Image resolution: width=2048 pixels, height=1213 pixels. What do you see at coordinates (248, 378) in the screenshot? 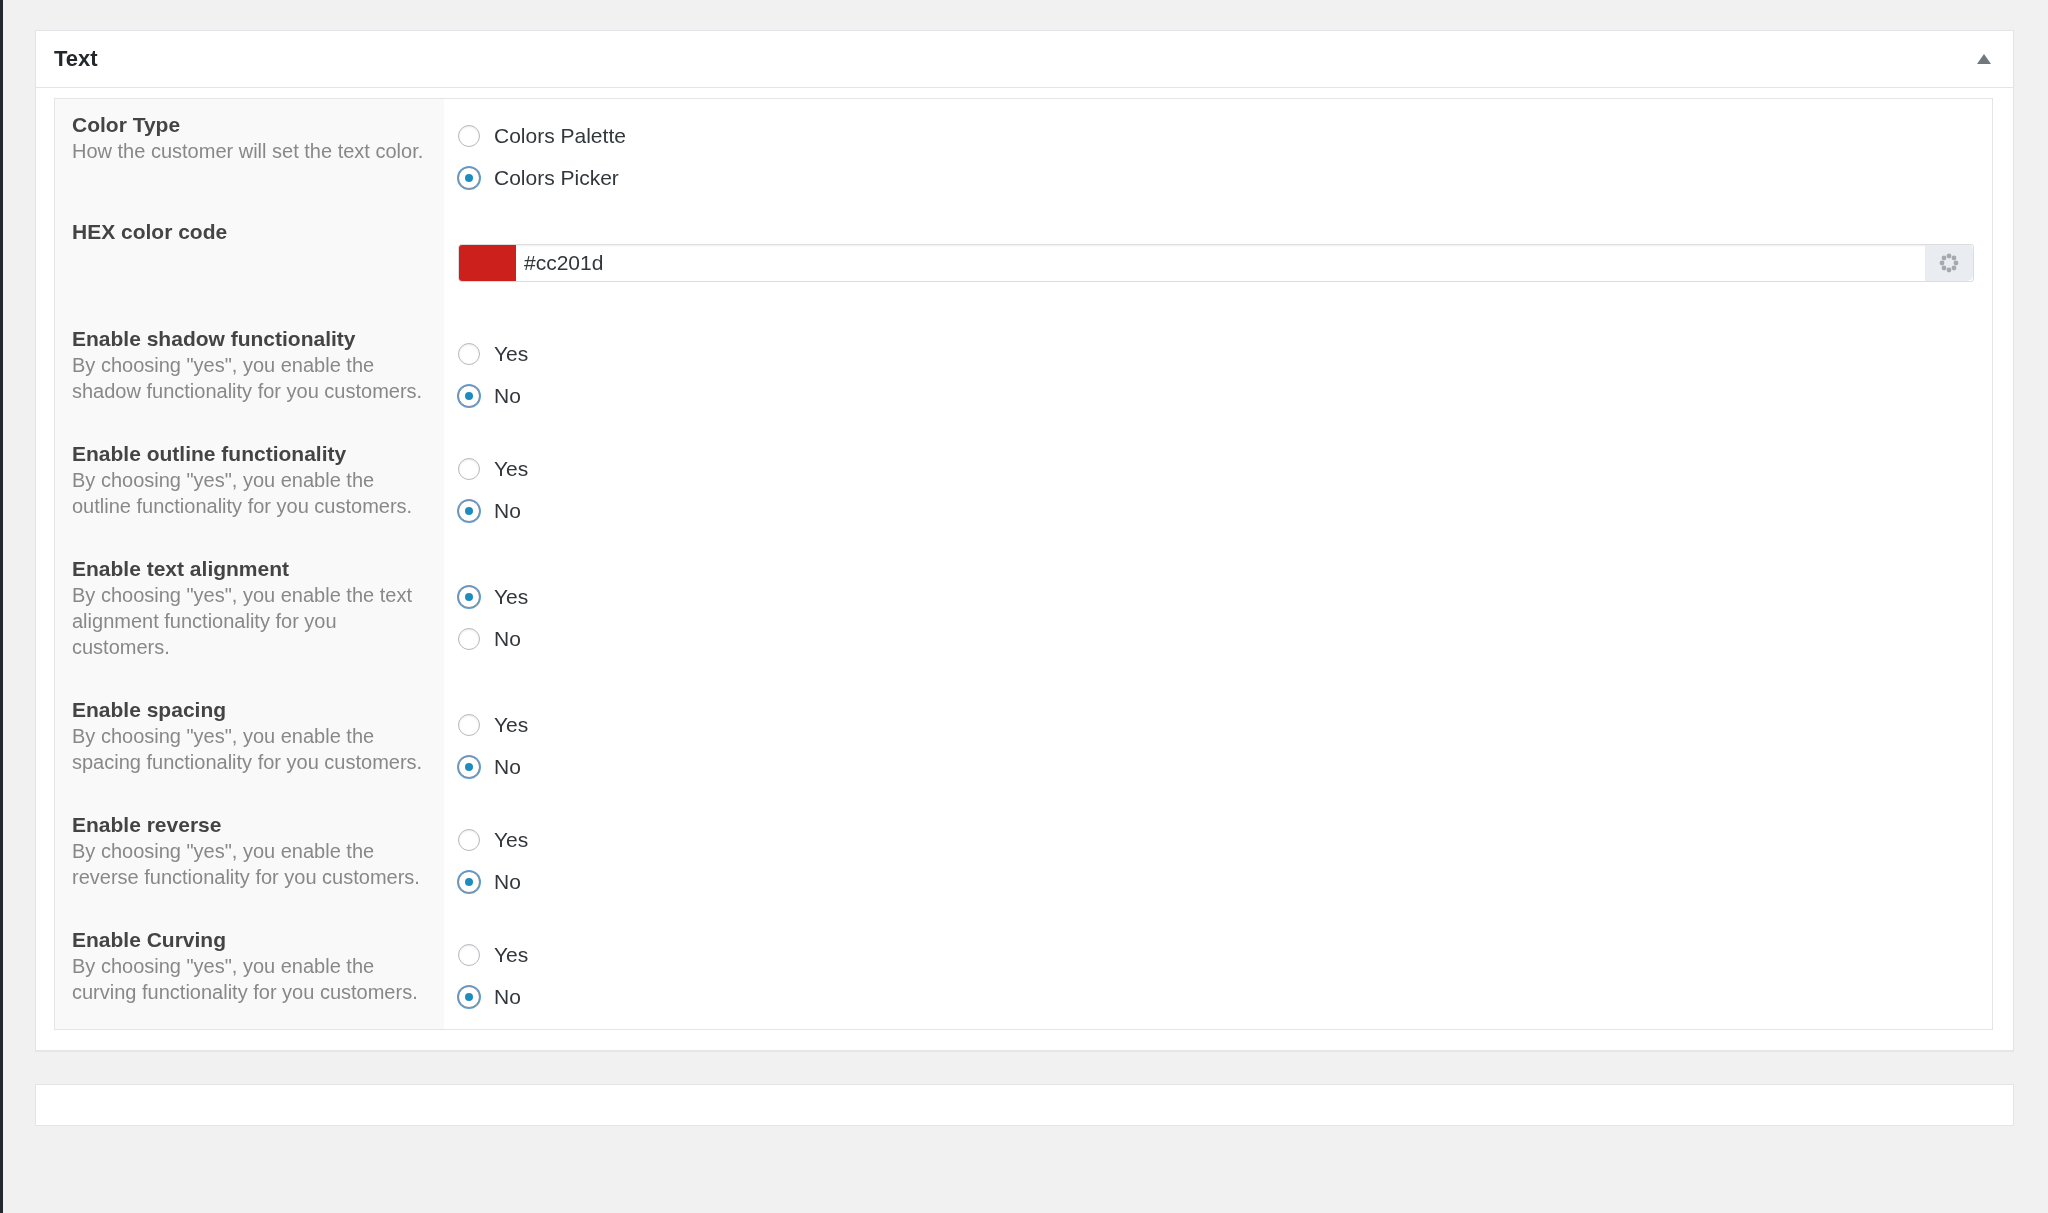
I see `field-description: By choosing "yes", you enable the shadow functionality for you customers.` at bounding box center [248, 378].